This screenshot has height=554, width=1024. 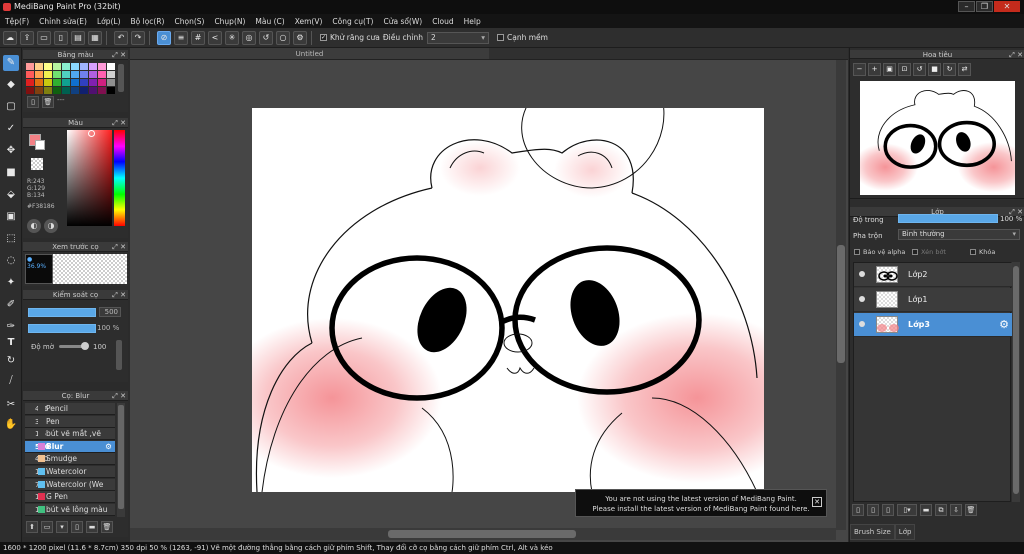 I want to click on lock-checkbox: Khóa, so click(x=982, y=252).